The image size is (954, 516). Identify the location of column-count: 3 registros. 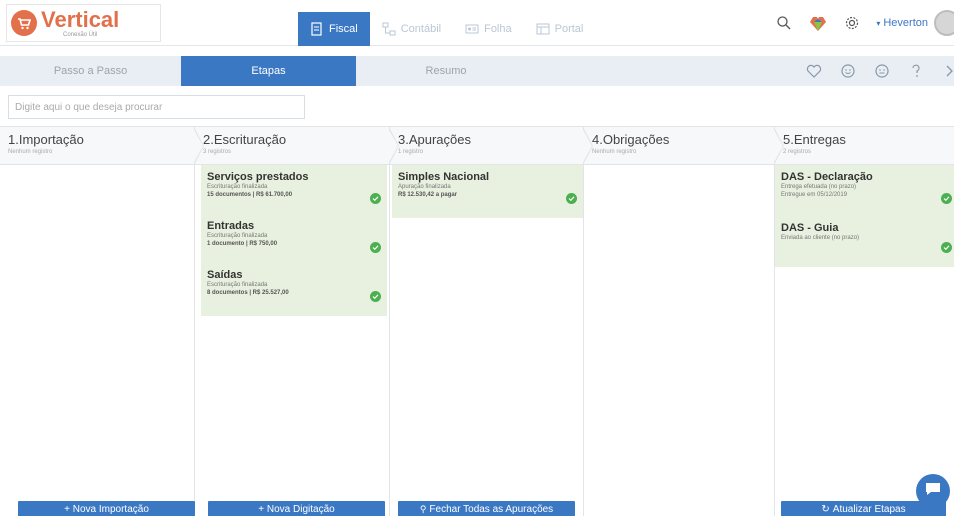
(217, 152).